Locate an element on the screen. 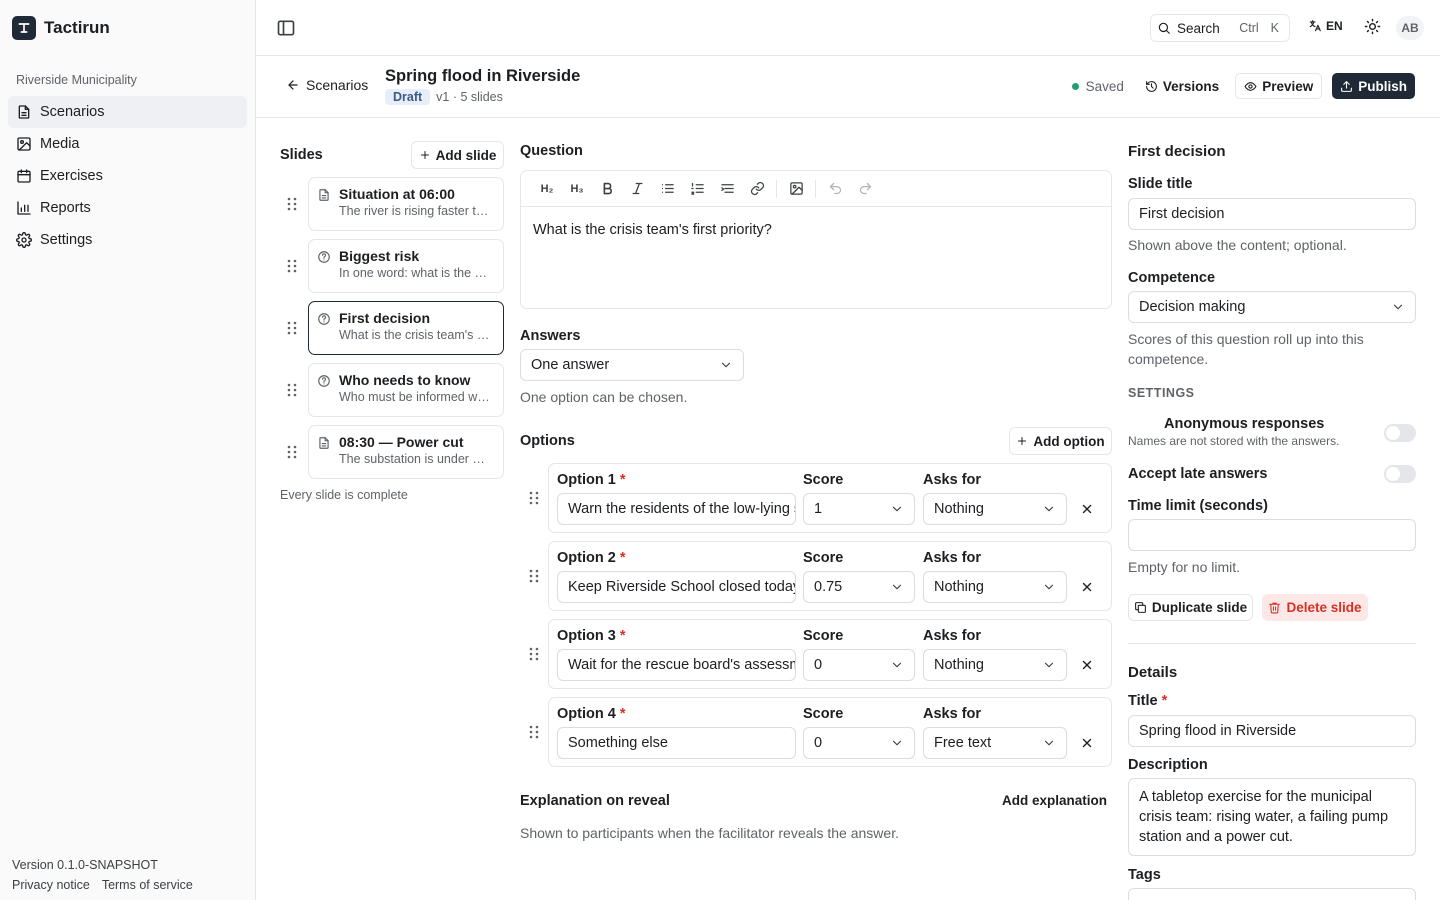 The image size is (1440, 900). tags-input is located at coordinates (1272, 894).